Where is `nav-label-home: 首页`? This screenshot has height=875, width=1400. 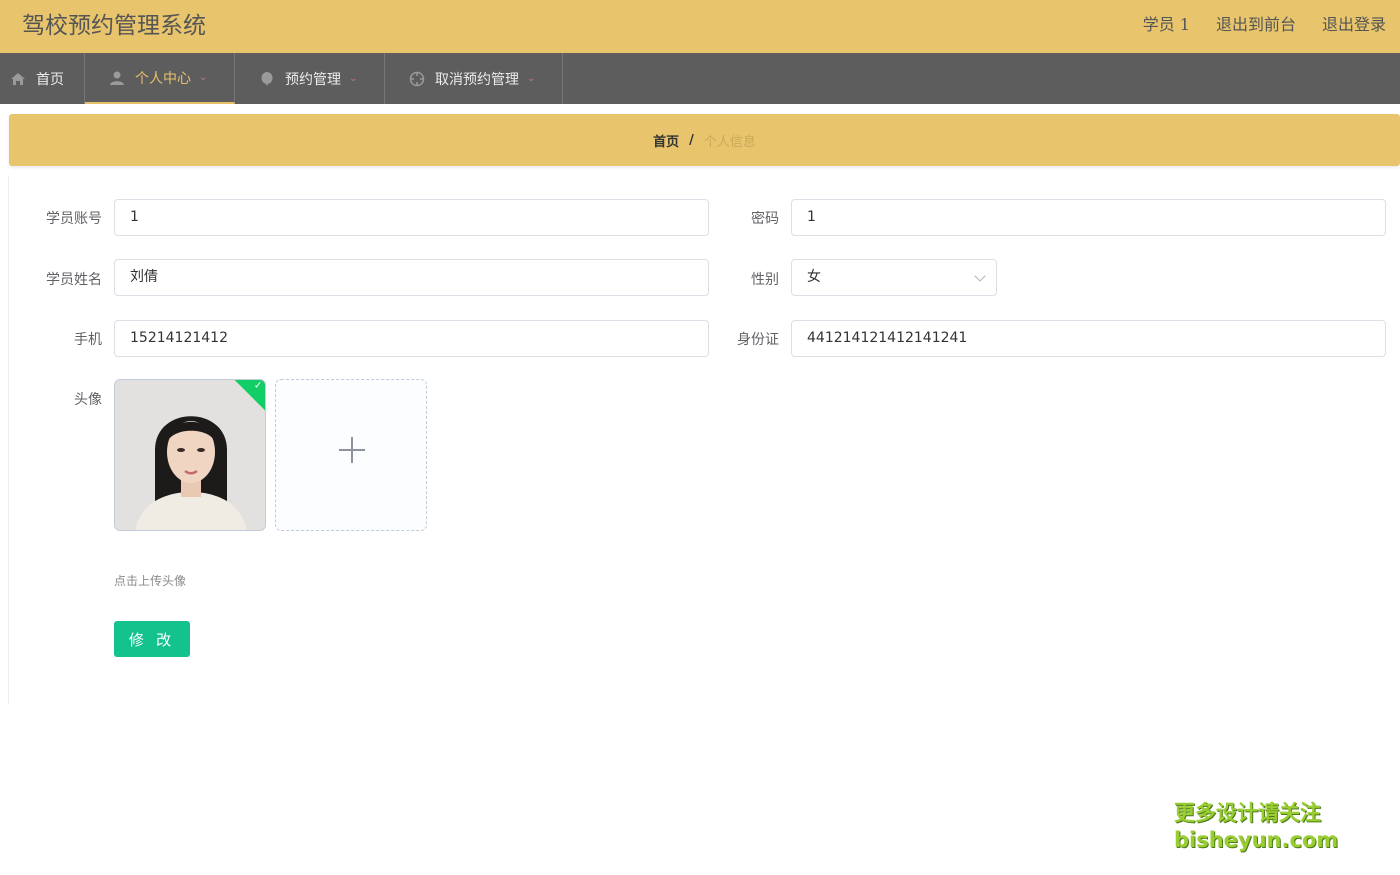 nav-label-home: 首页 is located at coordinates (50, 79).